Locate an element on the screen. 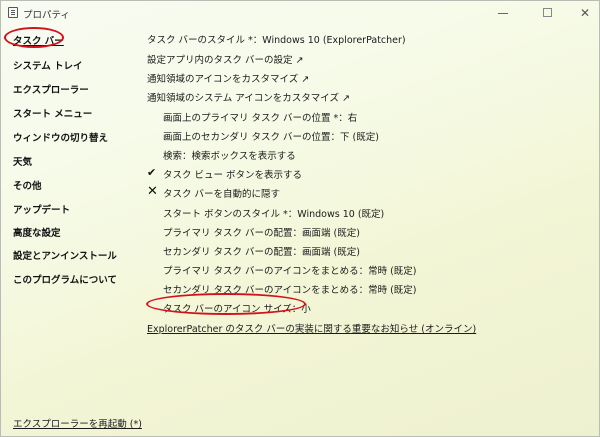 This screenshot has height=437, width=600. sidebar-item-about: このプログラムについて is located at coordinates (65, 279).